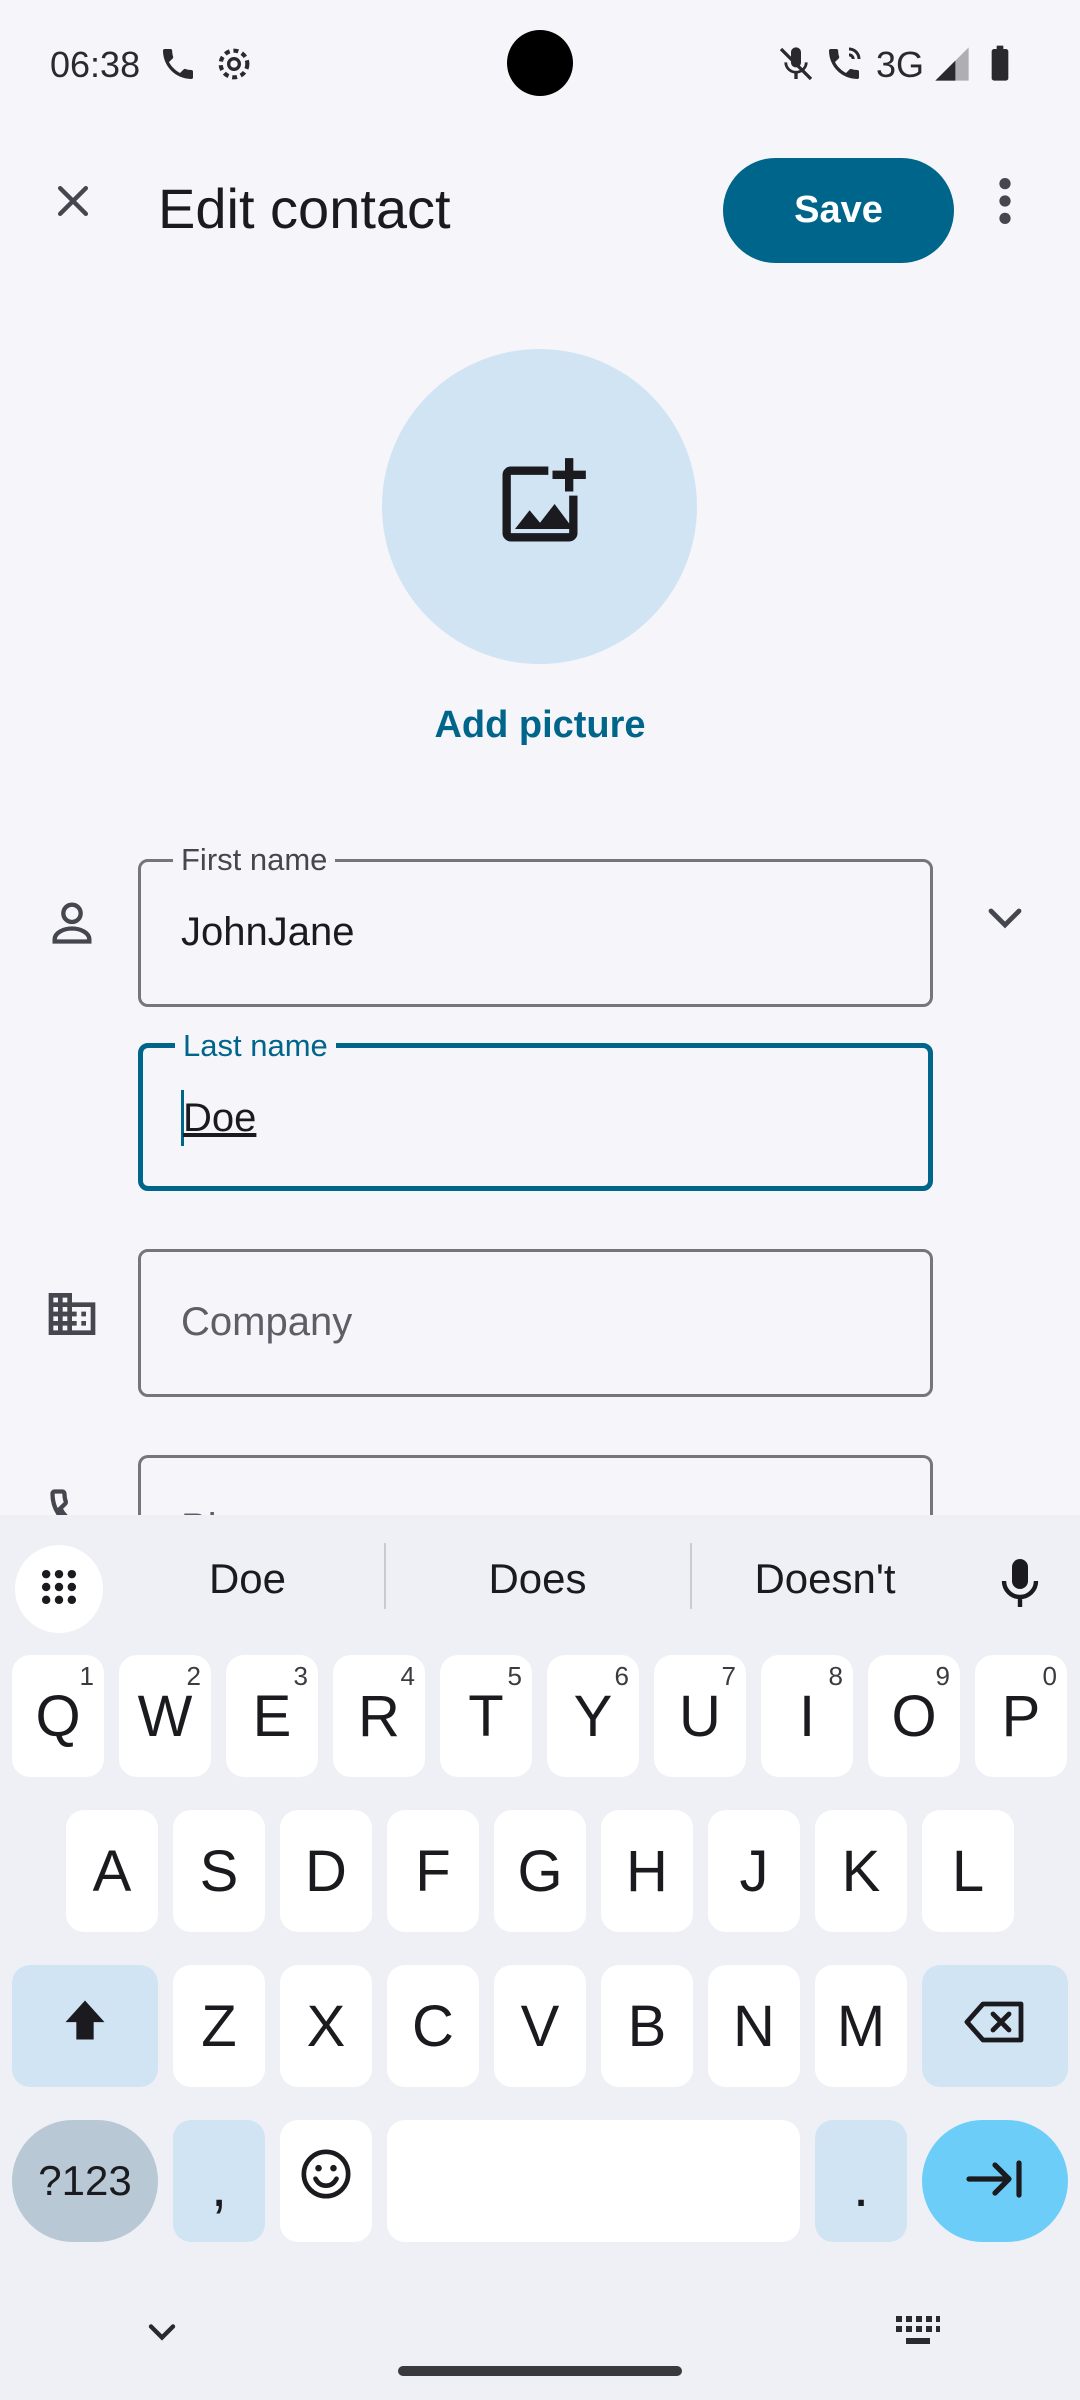 This screenshot has height=2400, width=1080. I want to click on key-label: I, so click(807, 1716).